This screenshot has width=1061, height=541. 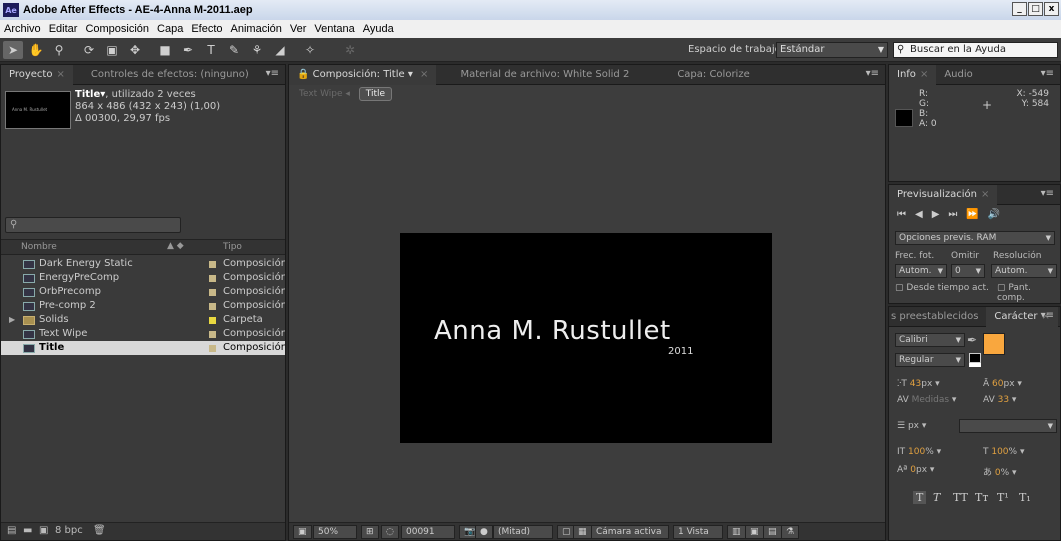 What do you see at coordinates (1019, 9) in the screenshot?
I see `minimize-button: _` at bounding box center [1019, 9].